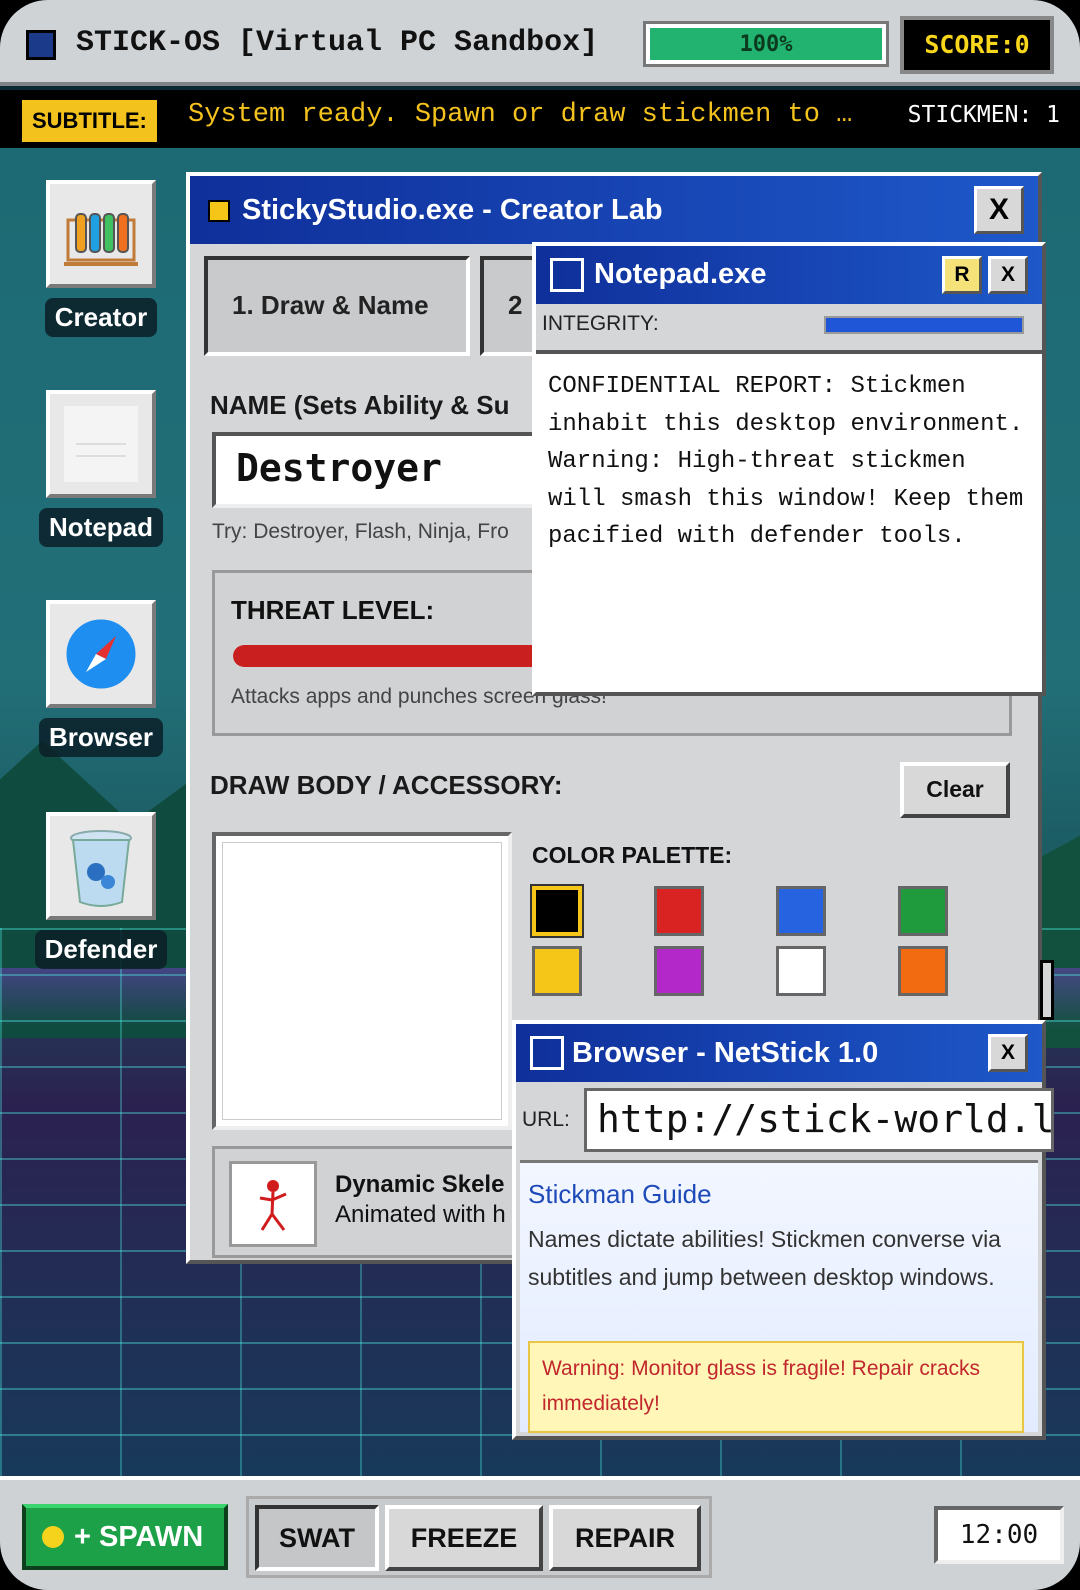 This screenshot has width=1080, height=1590. Describe the element at coordinates (333, 610) in the screenshot. I see `threat-label: THREAT LEVEL:` at that location.